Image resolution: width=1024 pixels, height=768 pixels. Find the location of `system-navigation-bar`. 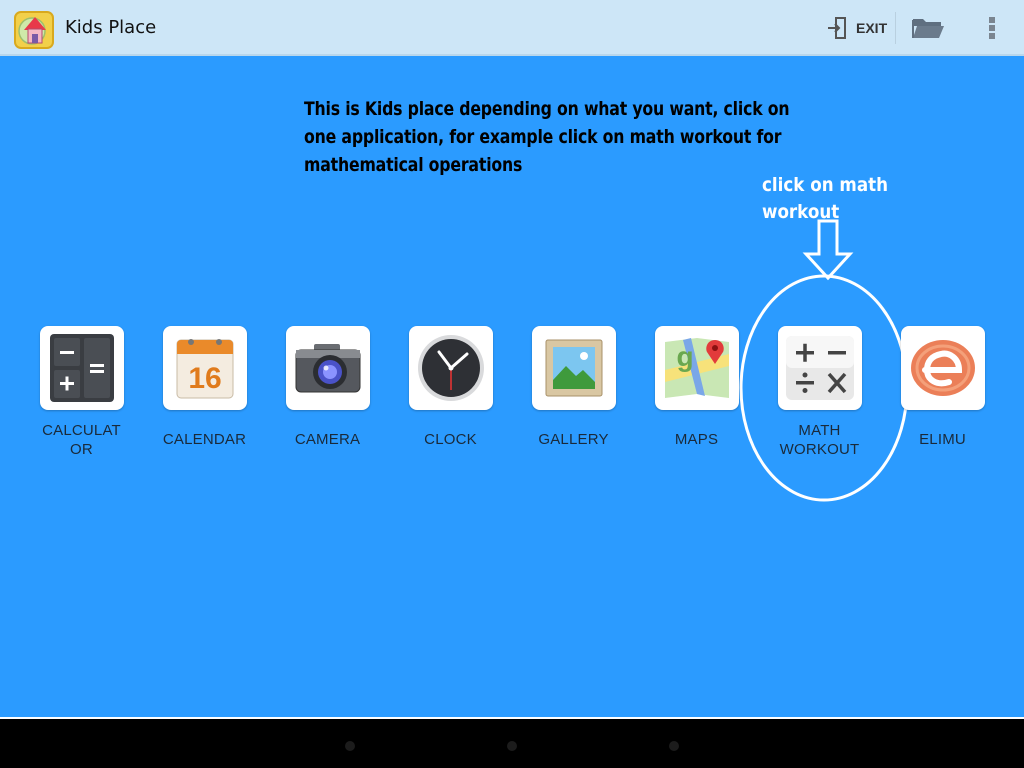

system-navigation-bar is located at coordinates (512, 742).